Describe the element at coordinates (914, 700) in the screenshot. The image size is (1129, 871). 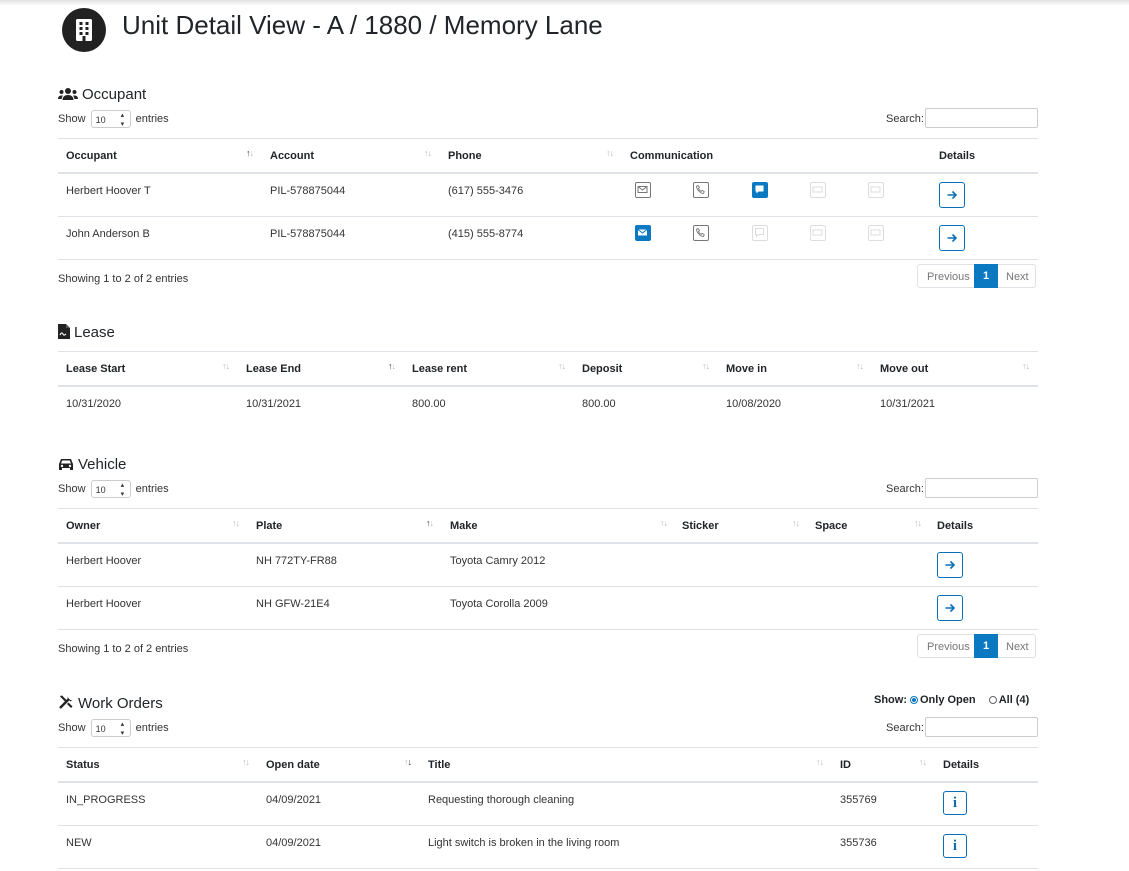
I see `only-open-radio` at that location.